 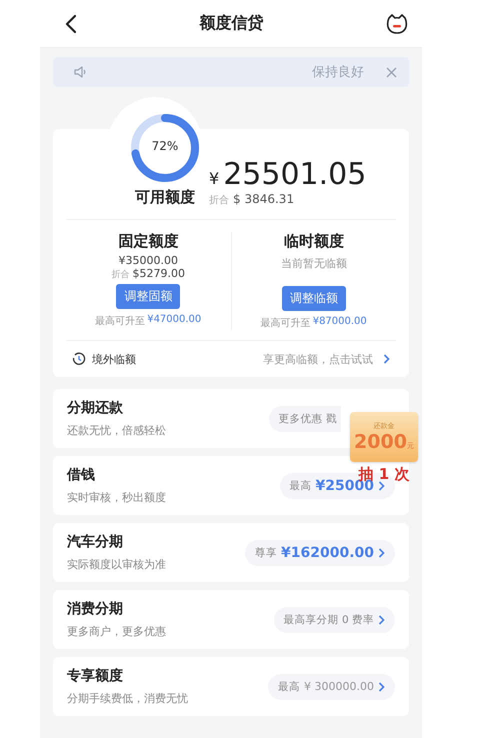 I want to click on product-card: 消费分期 更多商户，更多优惠 最高享分期 0 费率, so click(x=231, y=619).